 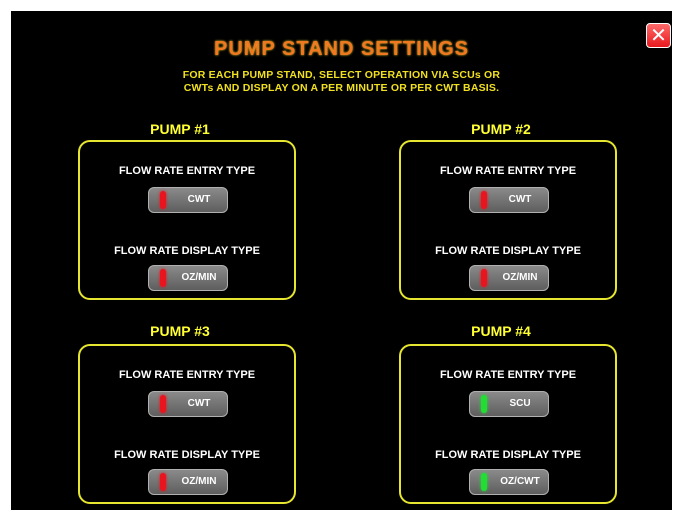 I want to click on pump-2-entry-indicator, so click(x=484, y=200).